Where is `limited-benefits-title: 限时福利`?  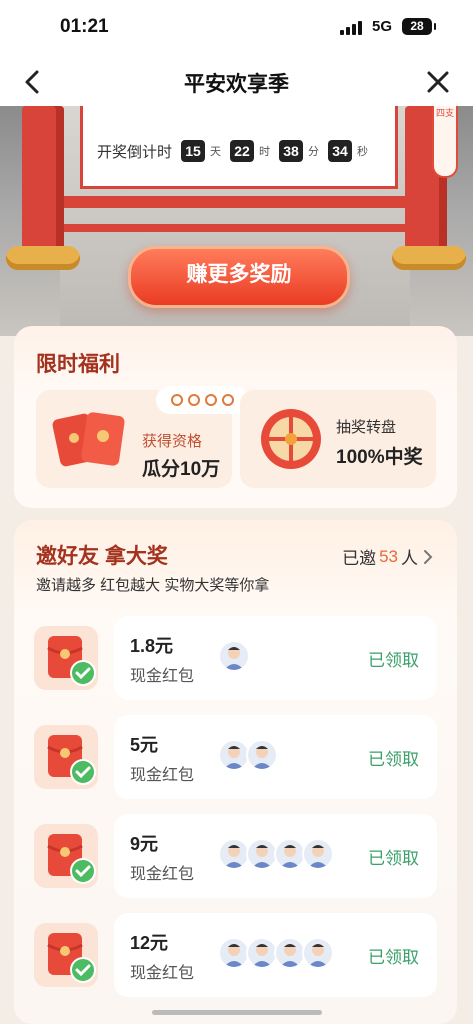
limited-benefits-title: 限时福利 is located at coordinates (78, 364).